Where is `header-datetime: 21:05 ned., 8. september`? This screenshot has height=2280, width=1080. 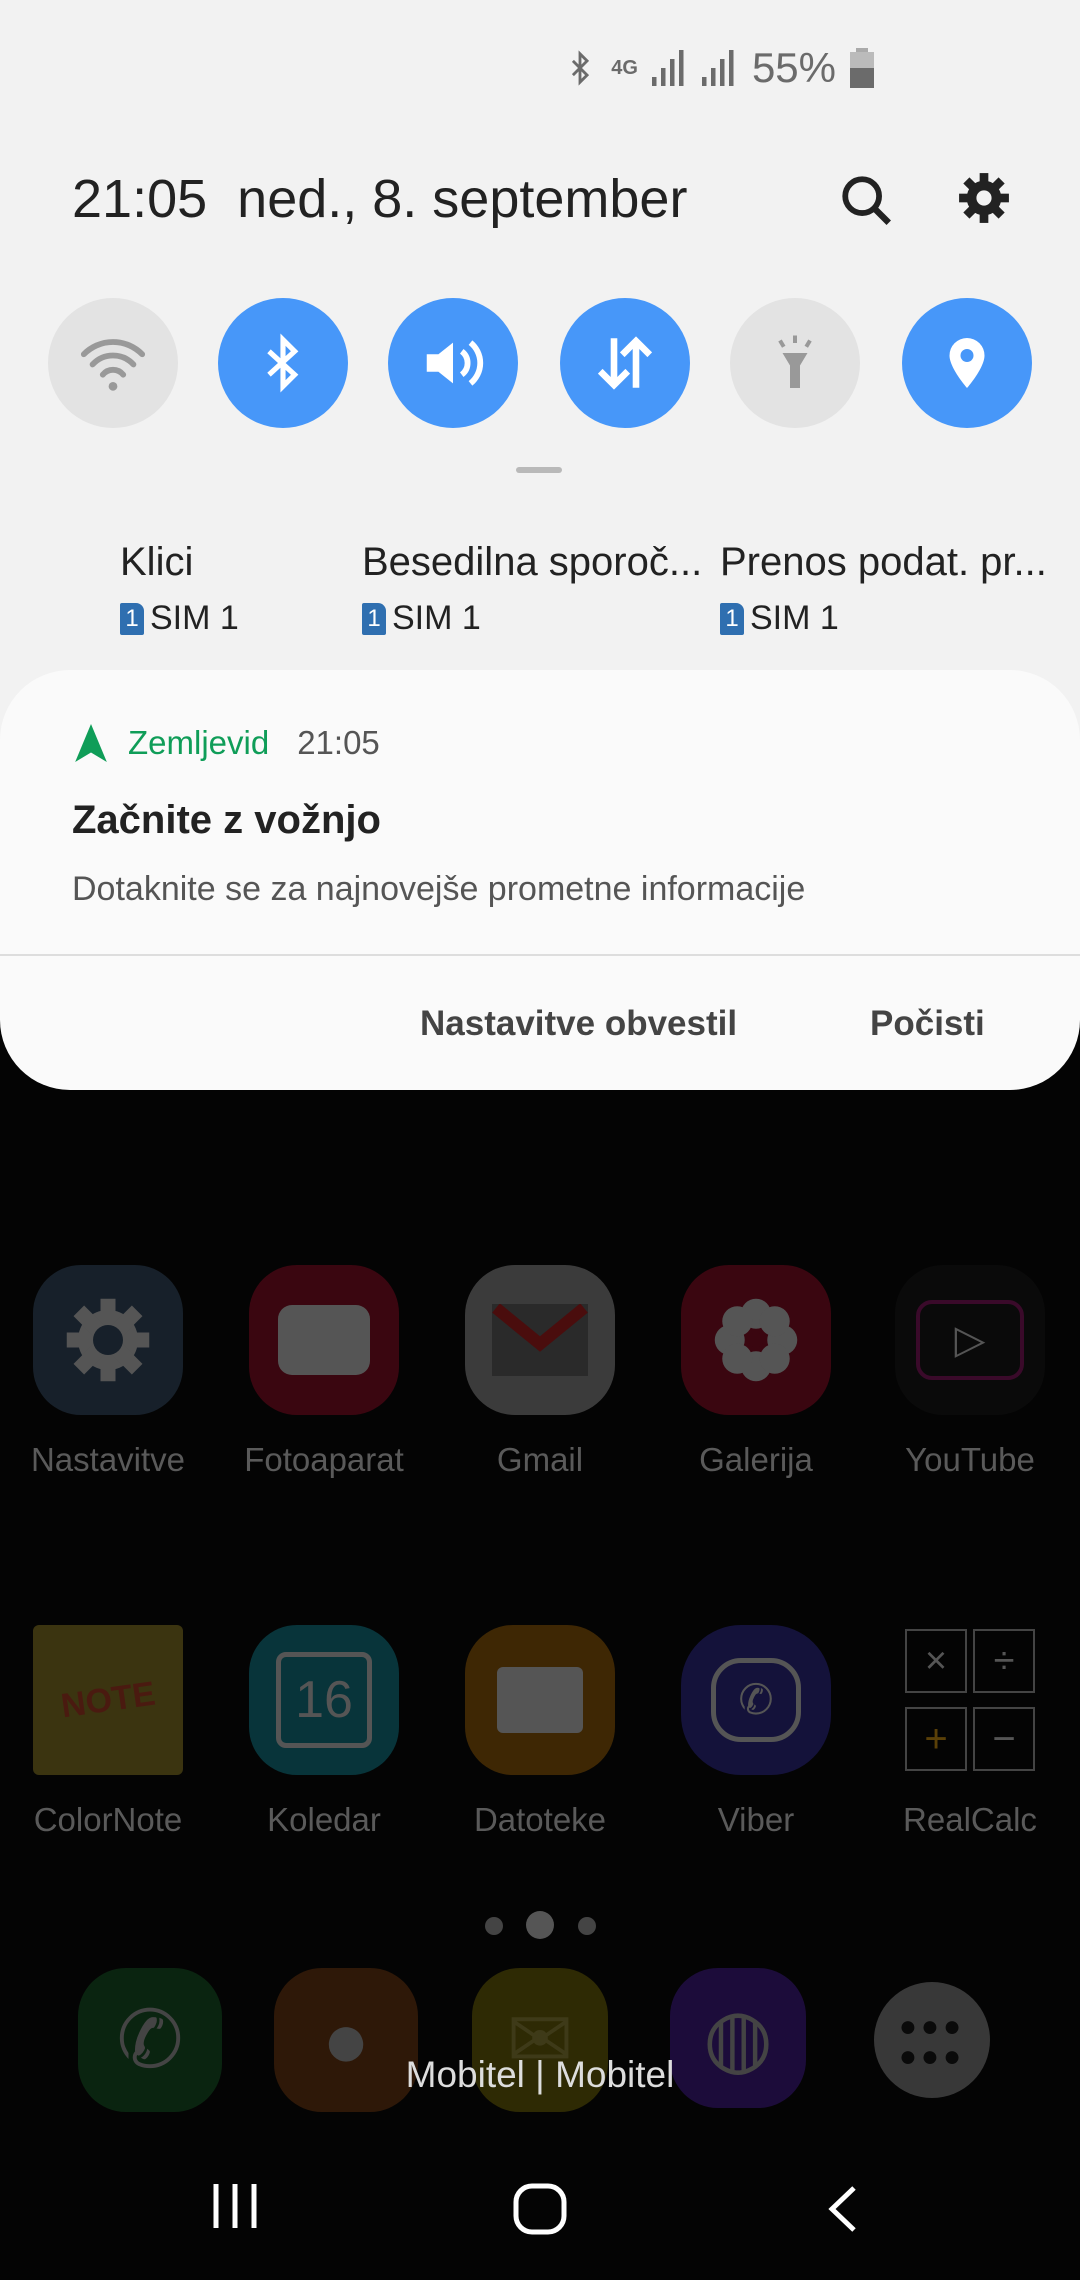 header-datetime: 21:05 ned., 8. september is located at coordinates (379, 199).